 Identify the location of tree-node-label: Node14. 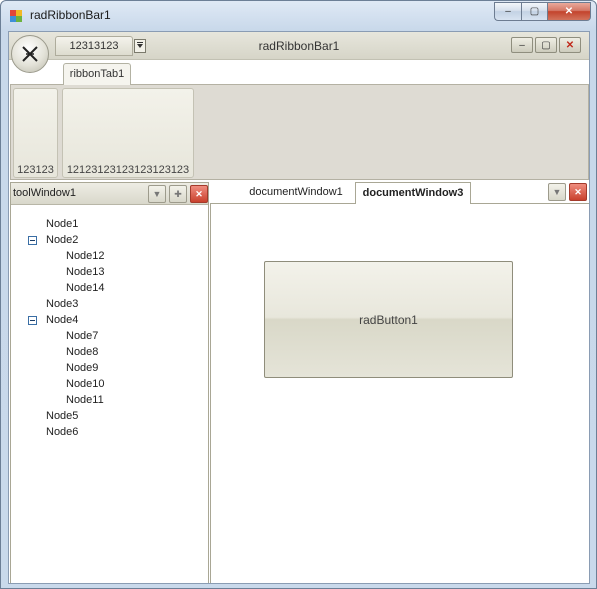
(85, 288).